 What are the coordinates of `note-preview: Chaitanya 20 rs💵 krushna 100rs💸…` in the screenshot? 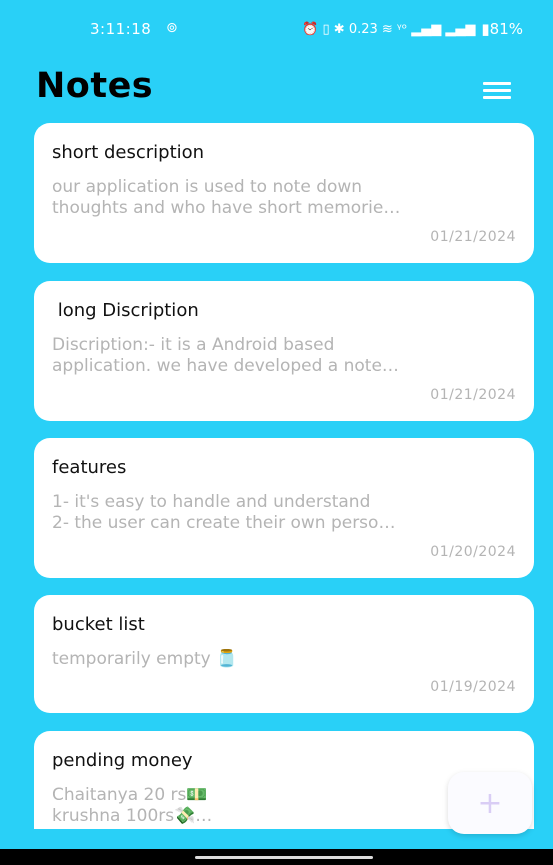 It's located at (284, 806).